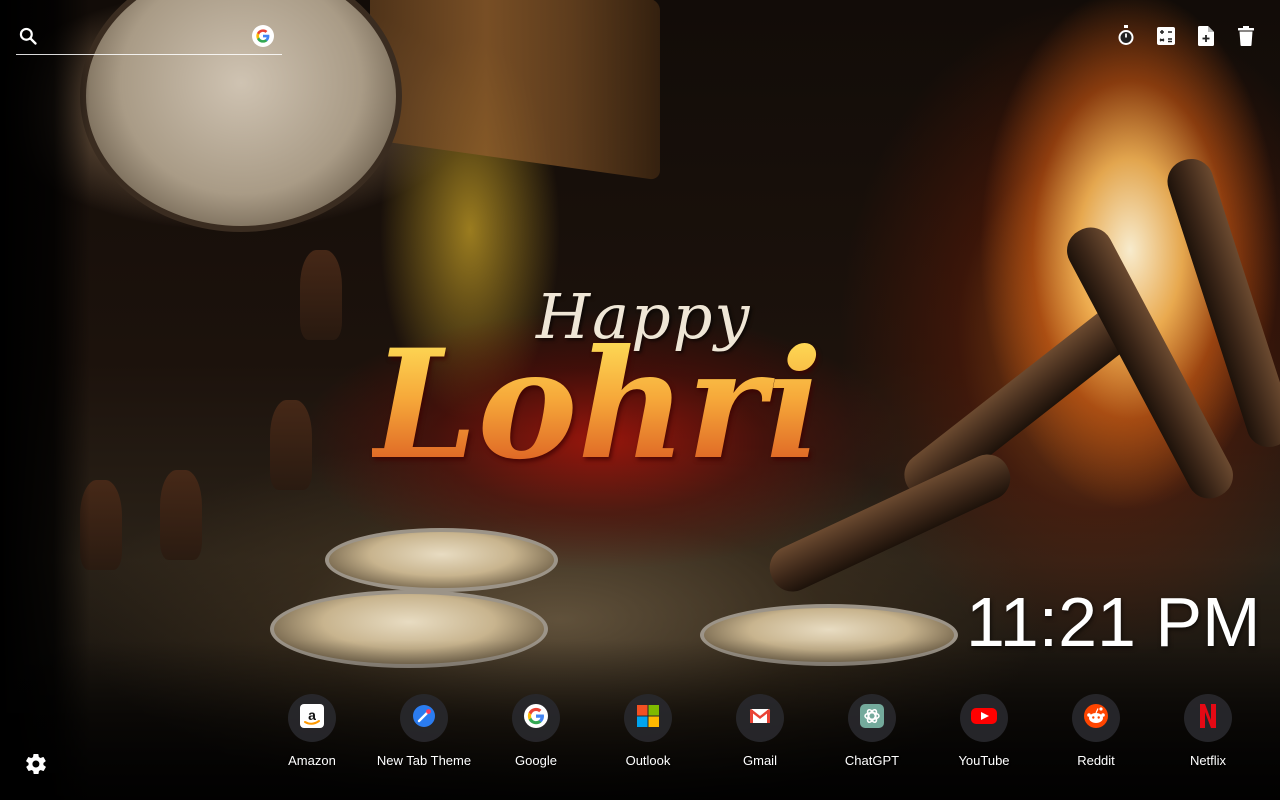 This screenshot has width=1280, height=800. Describe the element at coordinates (872, 760) in the screenshot. I see `shortcut-label: ChatGPT` at that location.